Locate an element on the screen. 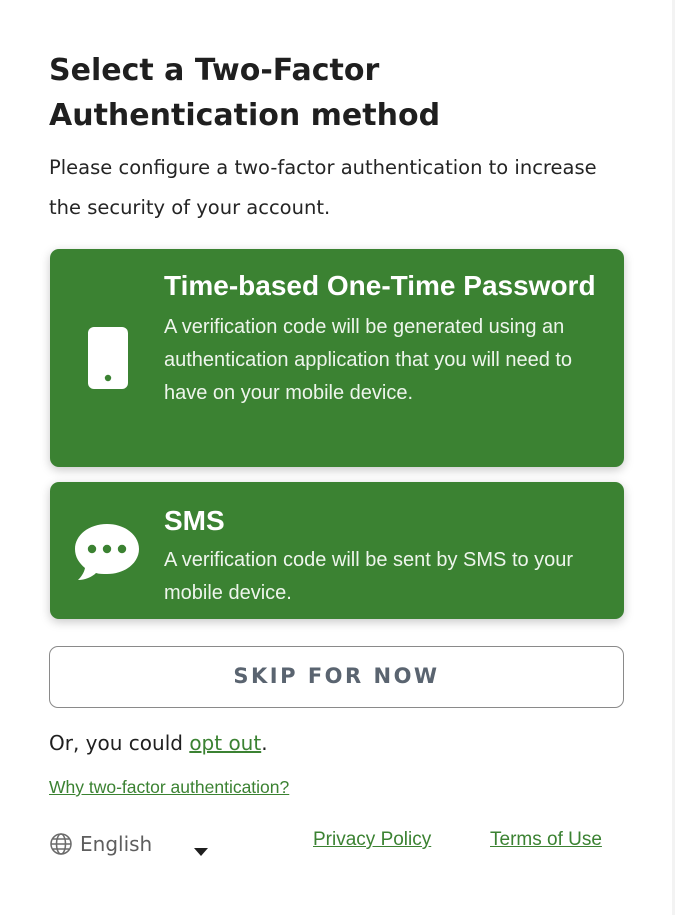 Image resolution: width=675 pixels, height=915 pixels. why-two-factor-link: Why two-factor authentication? is located at coordinates (169, 787).